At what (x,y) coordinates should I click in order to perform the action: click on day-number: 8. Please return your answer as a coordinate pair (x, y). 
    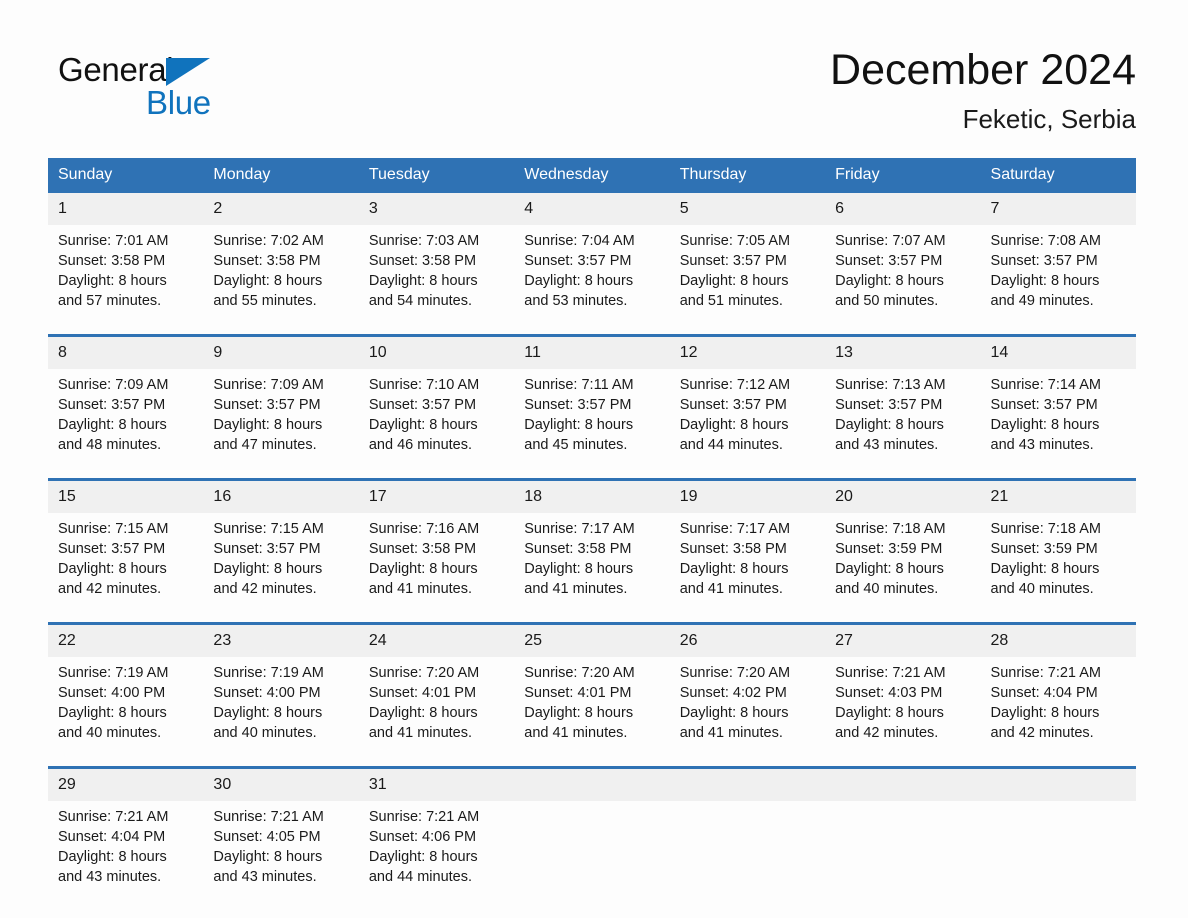
    Looking at the image, I should click on (125, 353).